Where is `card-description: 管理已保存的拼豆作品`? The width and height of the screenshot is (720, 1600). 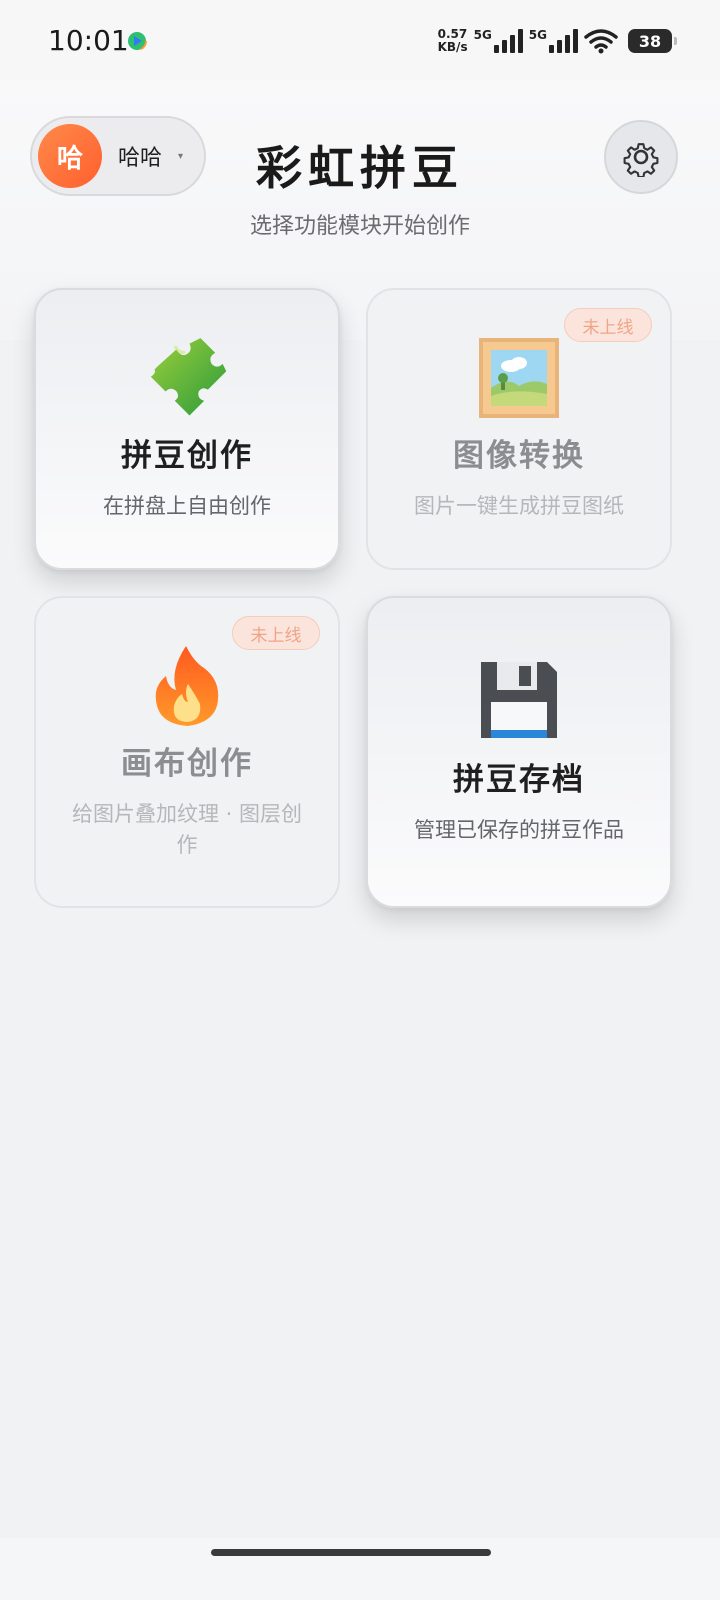 card-description: 管理已保存的拼豆作品 is located at coordinates (519, 830).